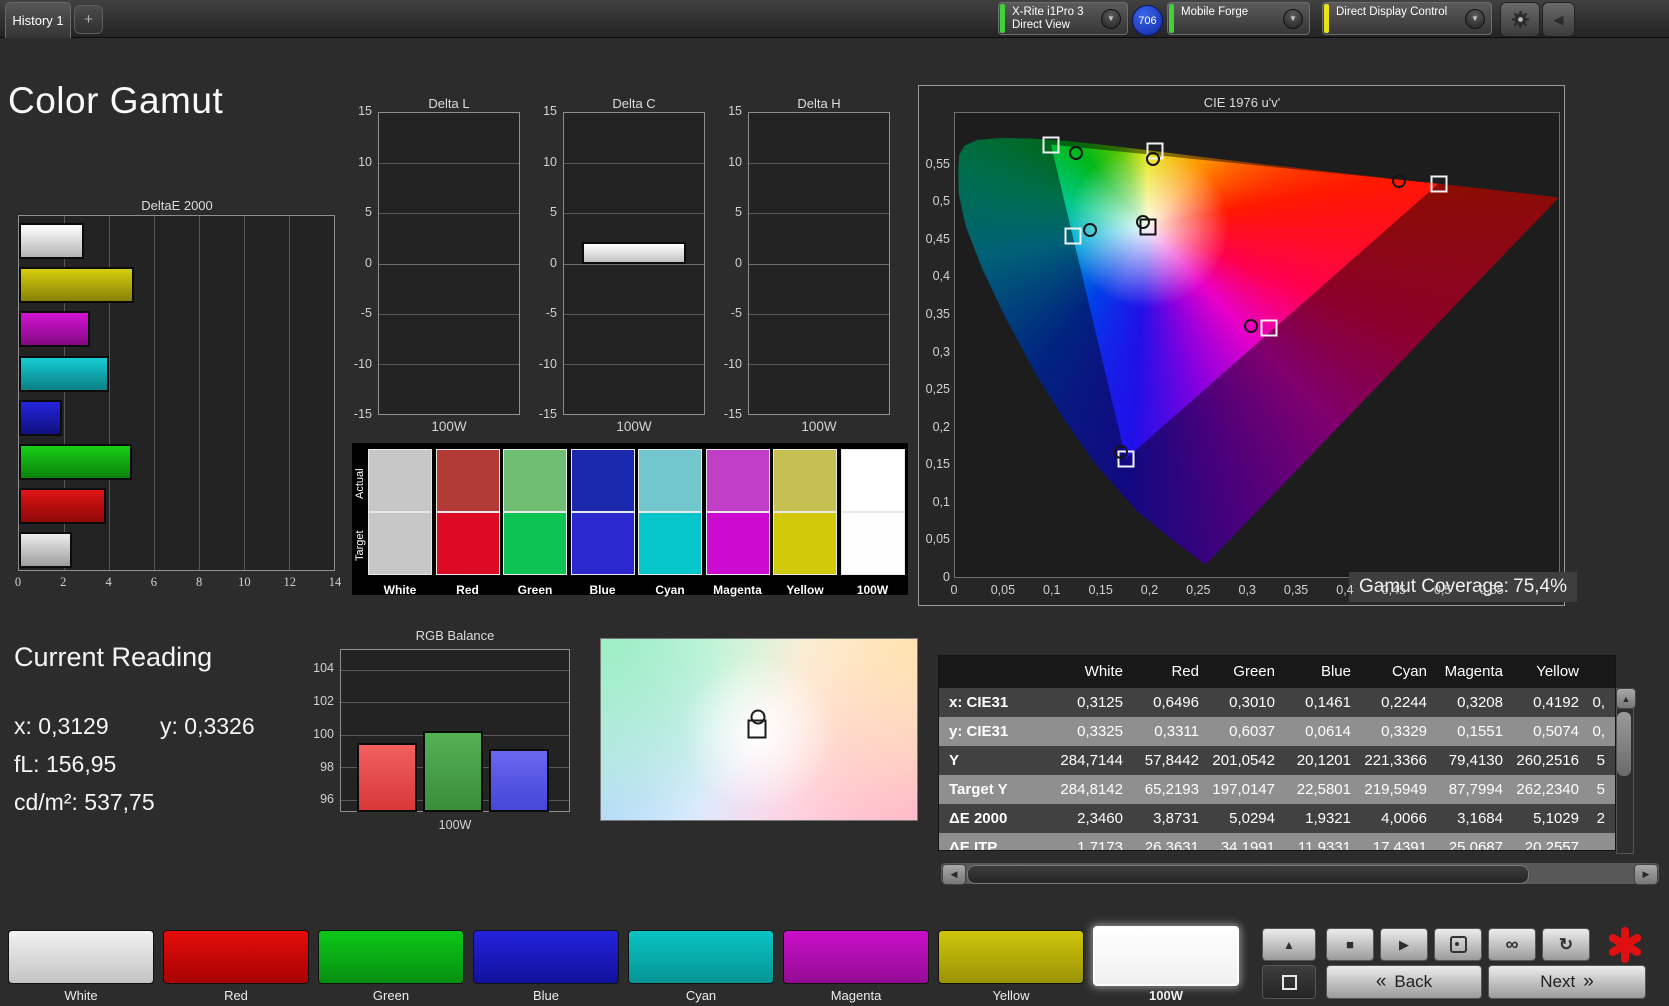 This screenshot has width=1669, height=1006. Describe the element at coordinates (1149, 590) in the screenshot. I see `axis-tick-label: 0,2` at that location.